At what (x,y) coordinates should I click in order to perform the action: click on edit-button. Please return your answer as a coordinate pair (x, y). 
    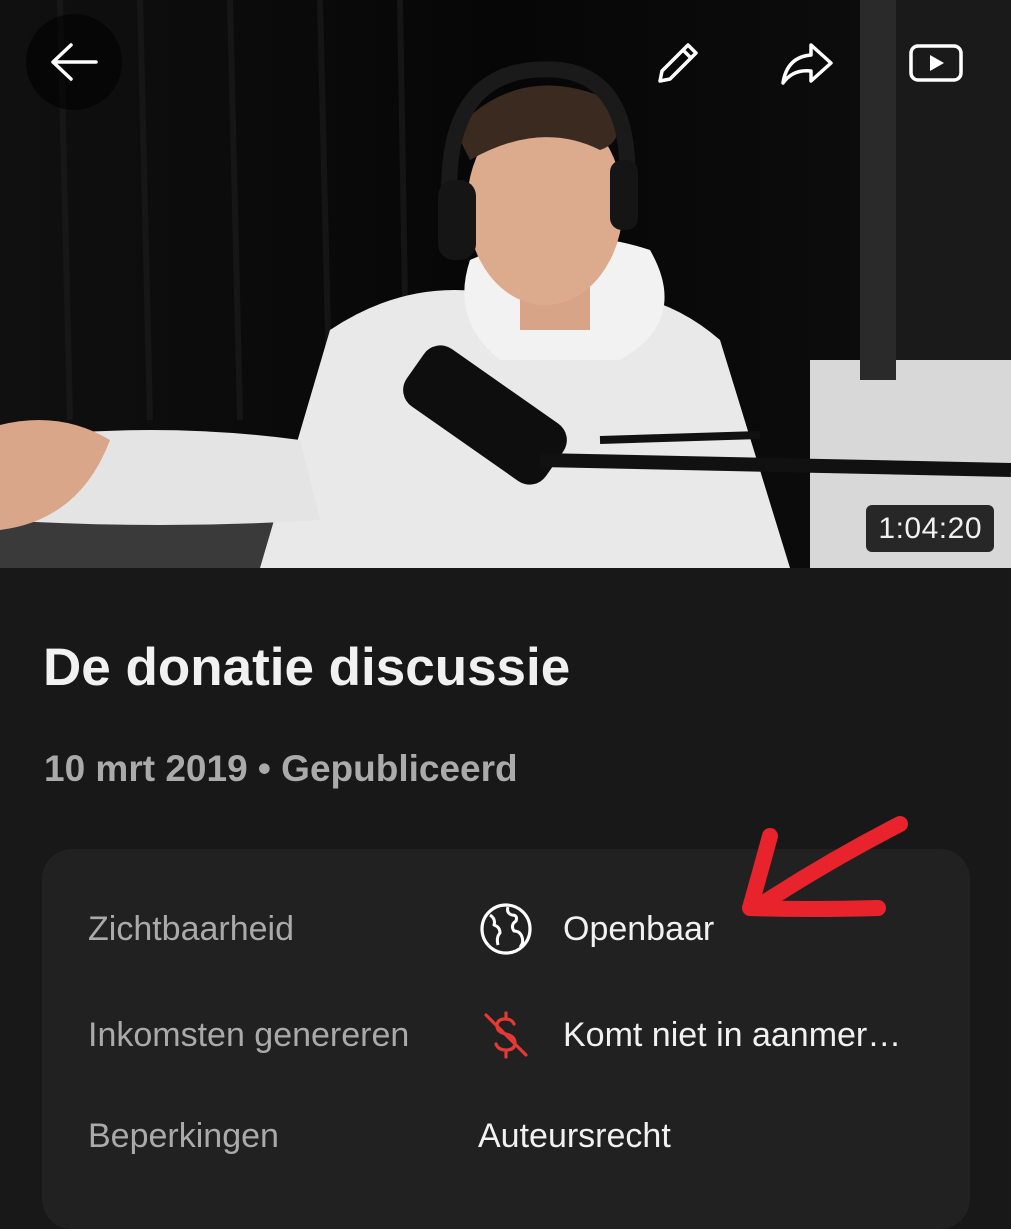
    Looking at the image, I should click on (678, 63).